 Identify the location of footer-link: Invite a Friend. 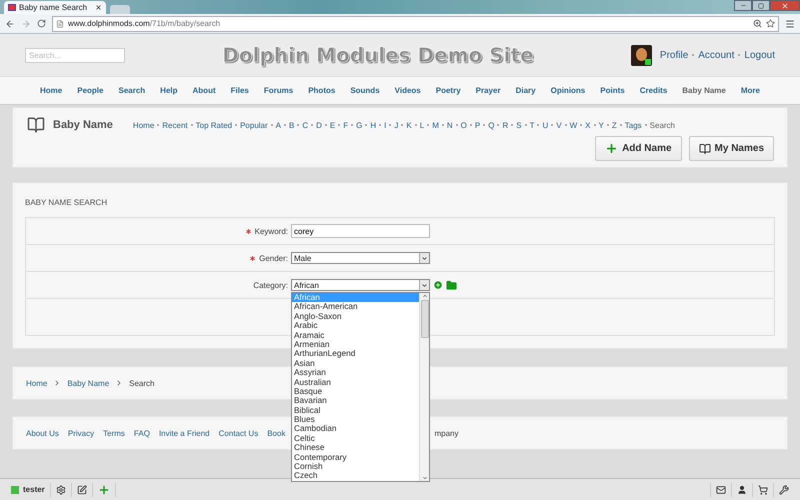
(184, 433).